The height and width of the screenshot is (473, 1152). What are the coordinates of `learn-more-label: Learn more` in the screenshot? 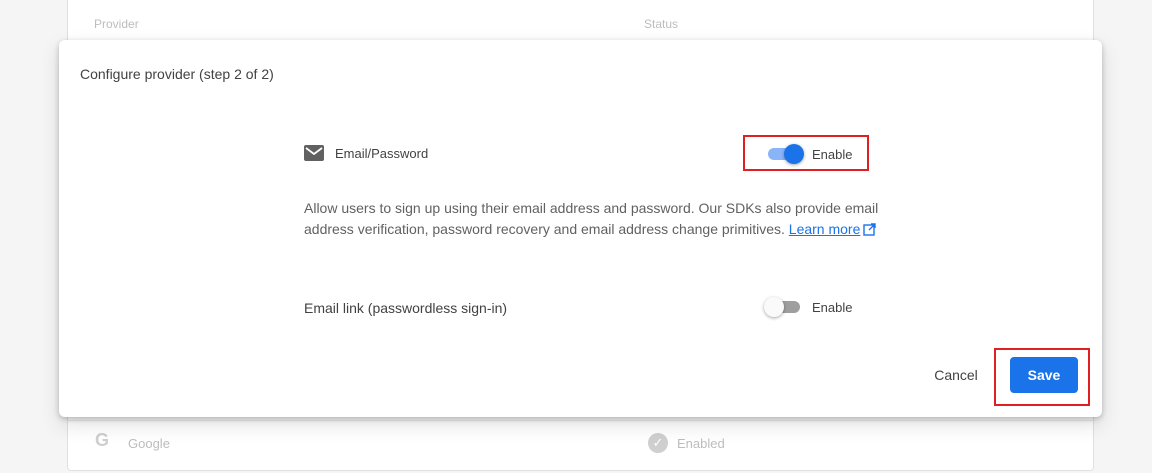 It's located at (824, 229).